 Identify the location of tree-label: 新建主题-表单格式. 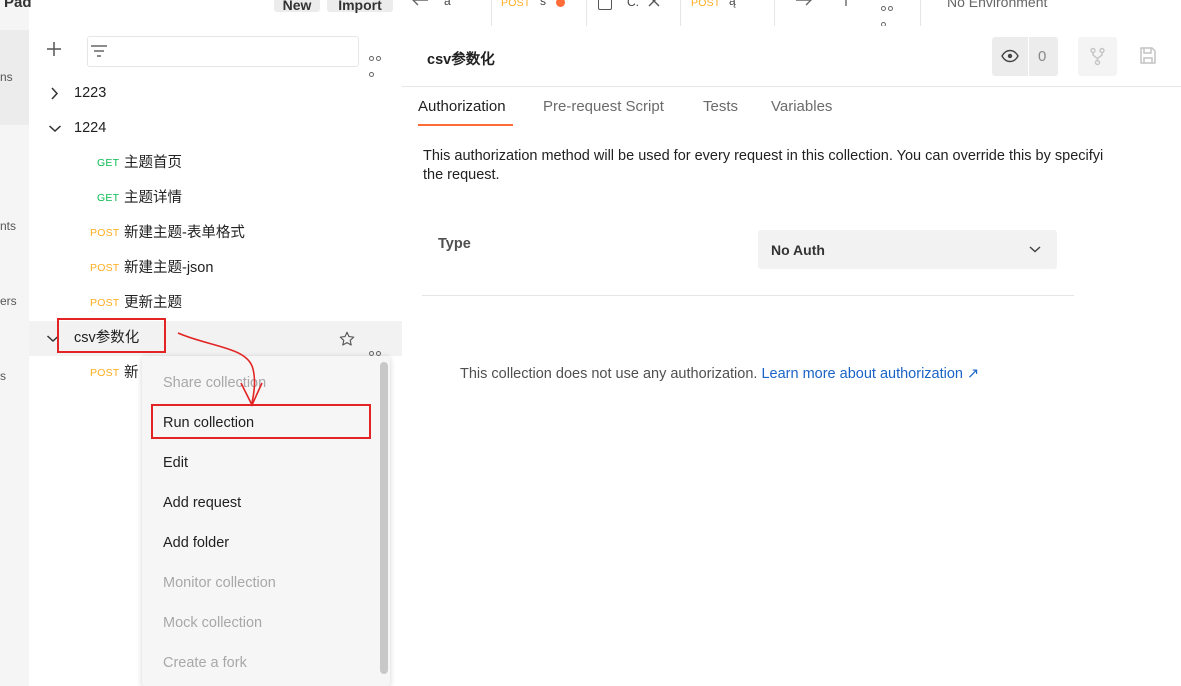
(184, 233).